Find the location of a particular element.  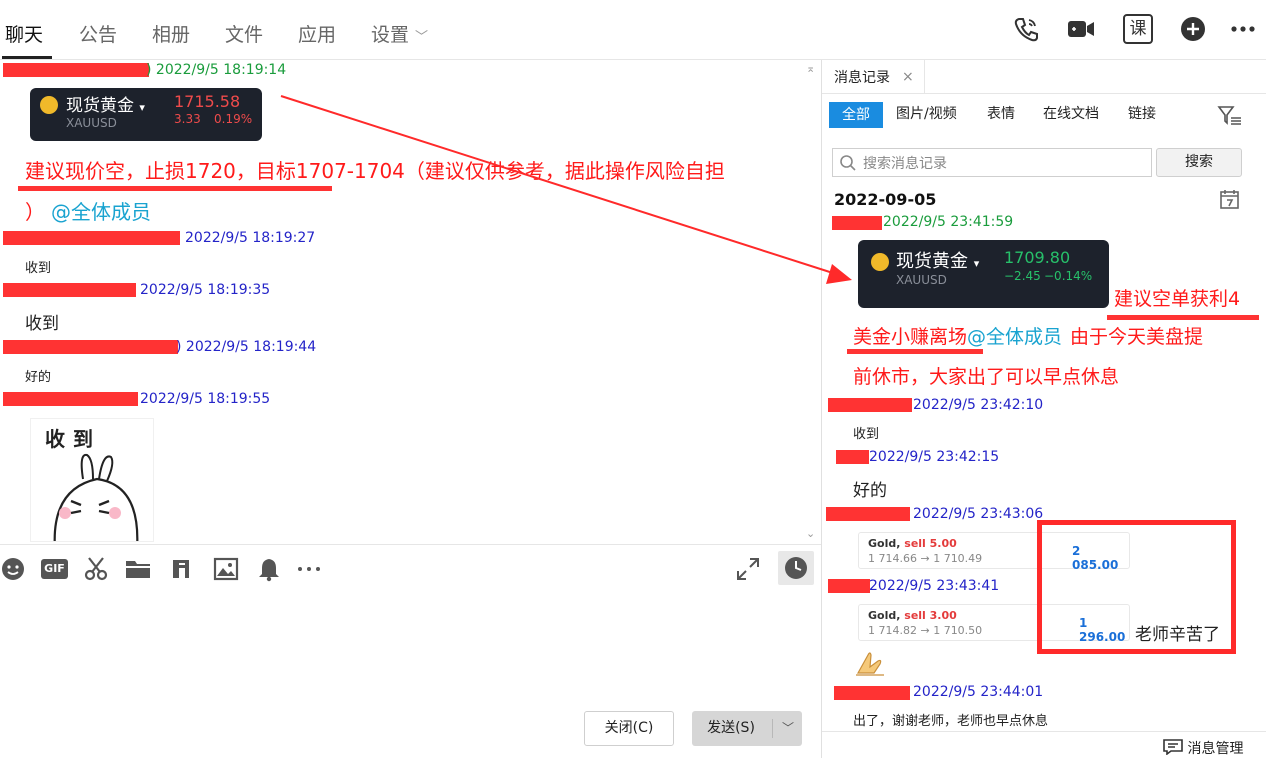

timestamp: 2022/9/5 23:43:41 is located at coordinates (934, 586).